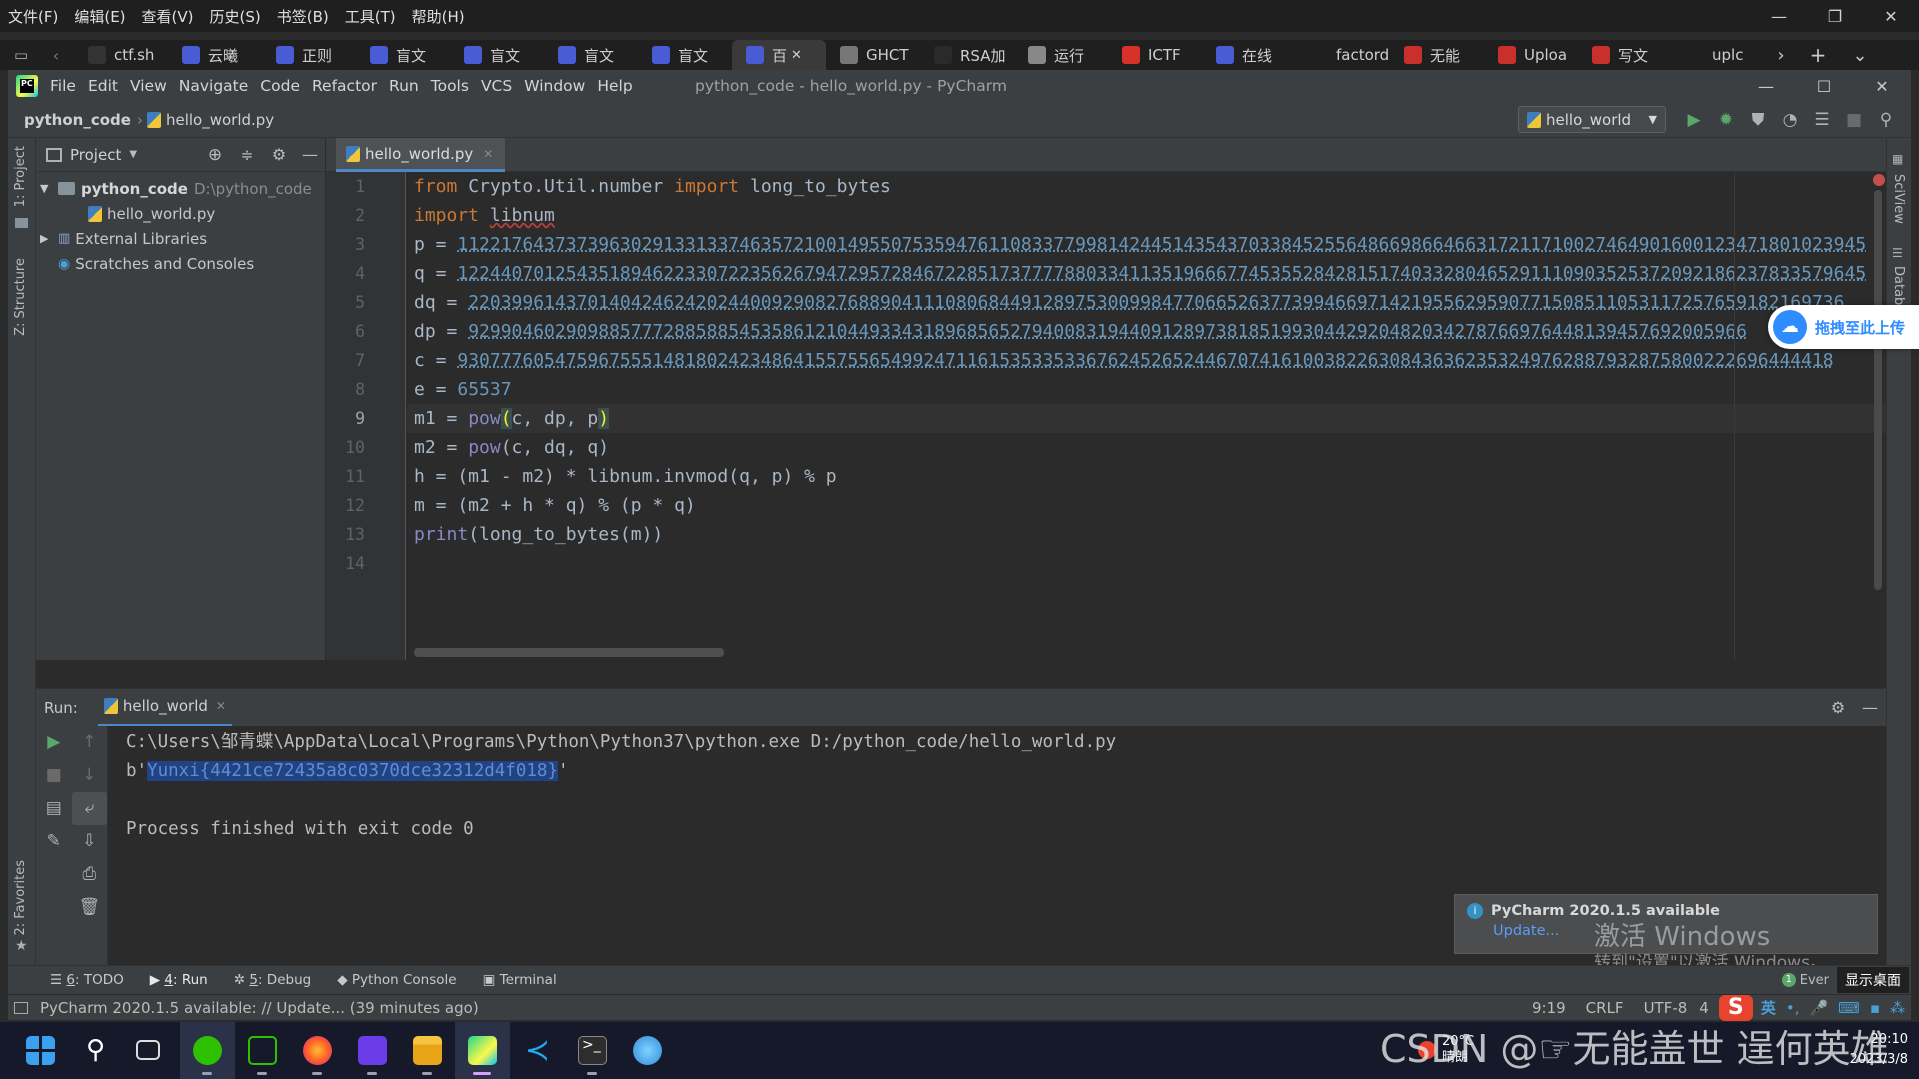 The image size is (1919, 1079). What do you see at coordinates (873, 55) in the screenshot?
I see `browser-tab: GHCT` at bounding box center [873, 55].